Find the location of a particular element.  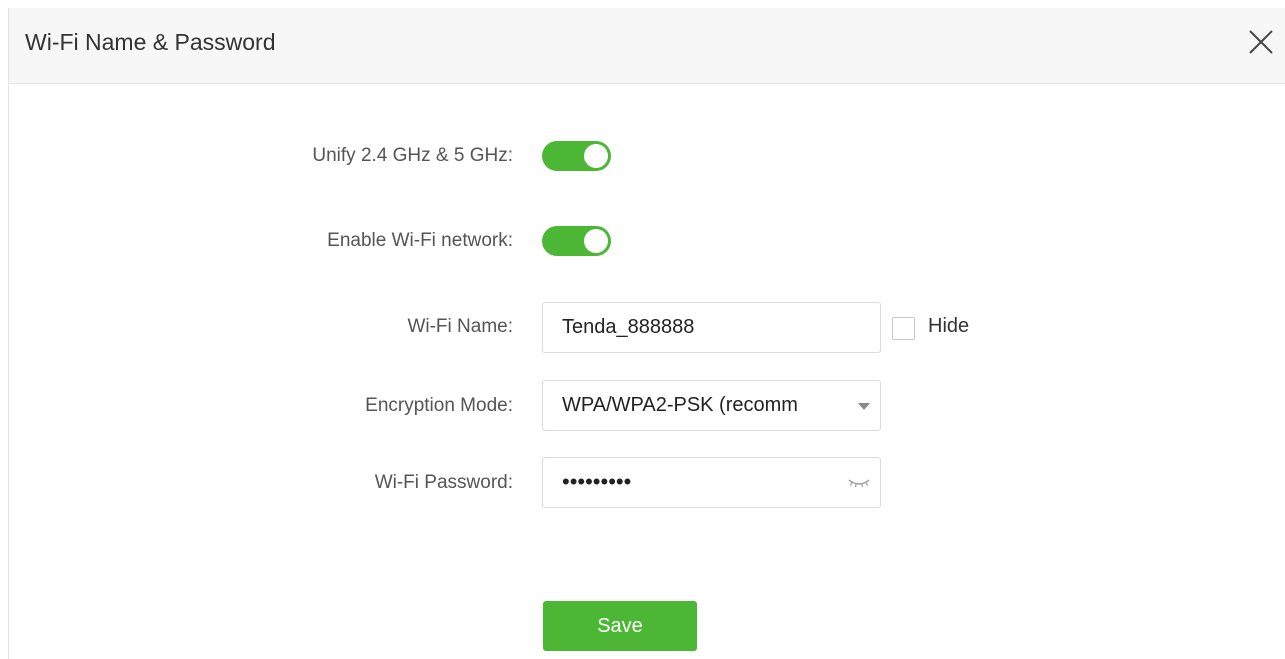

encryption-mode-select: WPA/WPA2-PSK (recomm is located at coordinates (711, 405).